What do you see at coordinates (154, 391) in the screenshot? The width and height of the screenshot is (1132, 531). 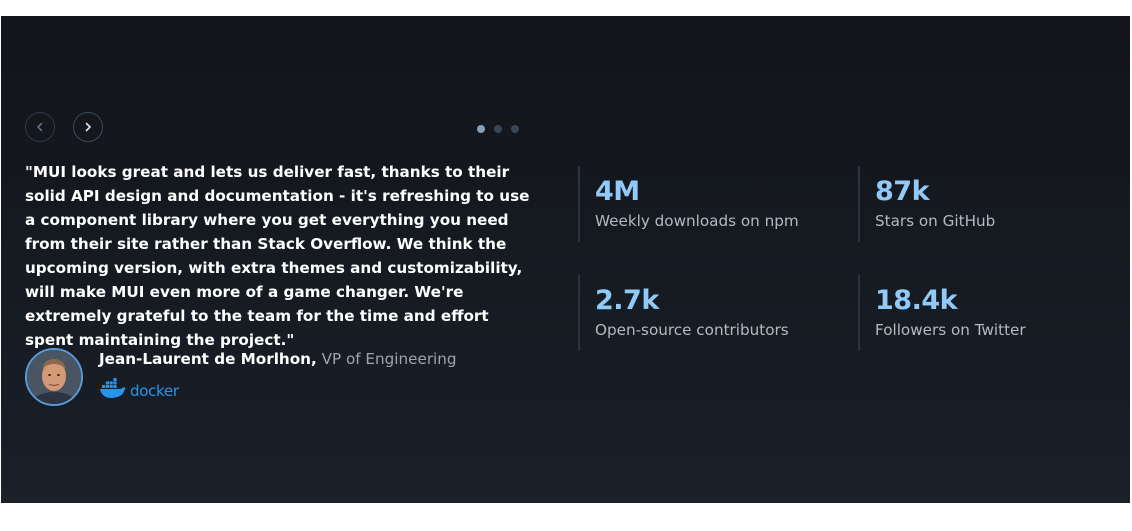 I see `company-name: docker` at bounding box center [154, 391].